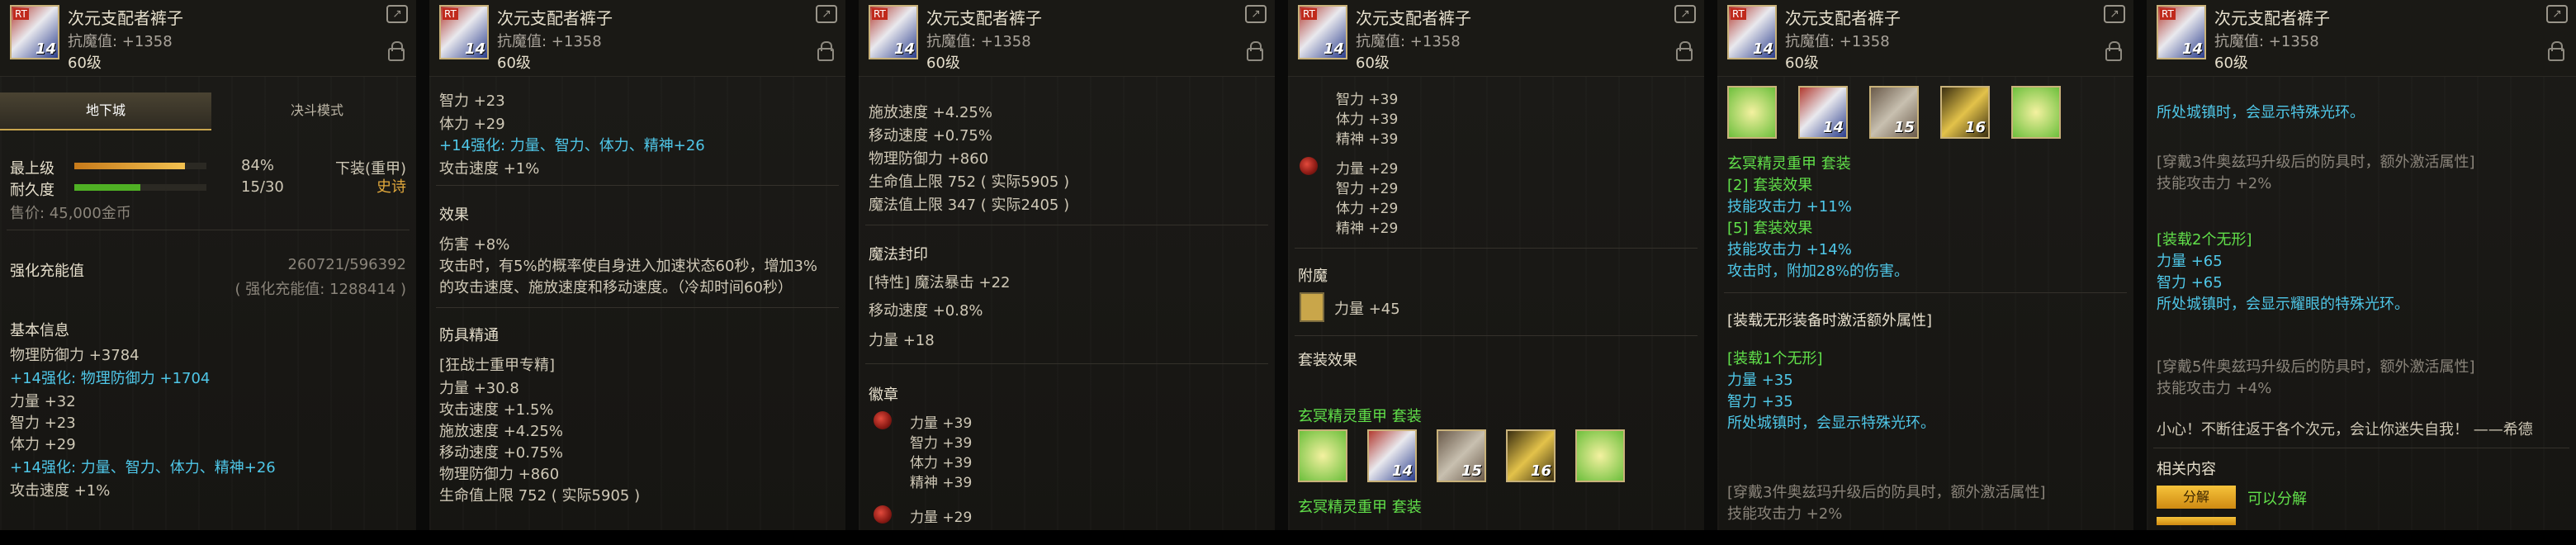 The width and height of the screenshot is (2576, 545). What do you see at coordinates (143, 468) in the screenshot?
I see `stat-line: +14强化: 力量、智力、体力、精神+26` at bounding box center [143, 468].